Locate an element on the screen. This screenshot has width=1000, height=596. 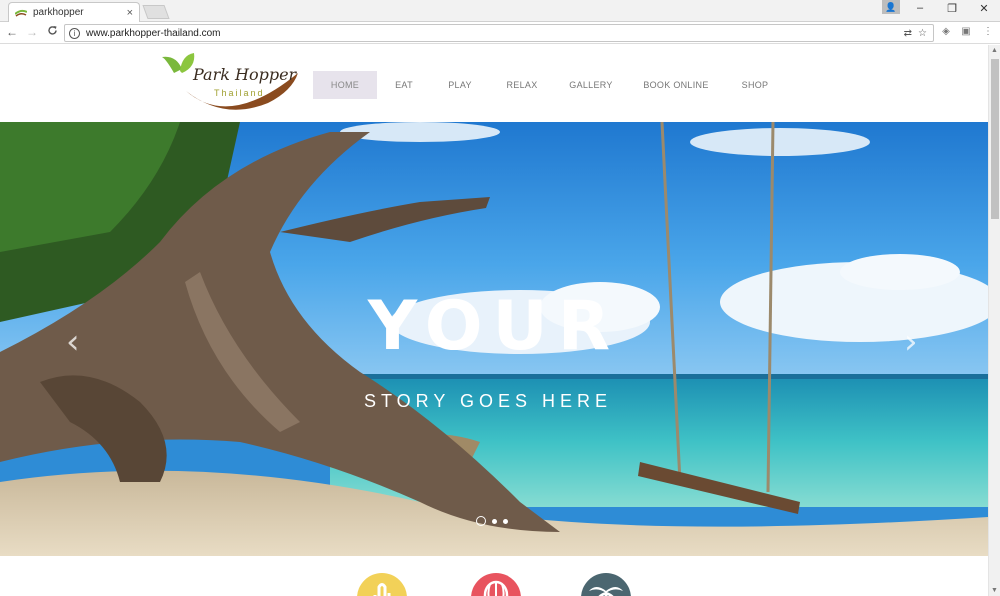
nav-shop: SHOP is located at coordinates (755, 85).